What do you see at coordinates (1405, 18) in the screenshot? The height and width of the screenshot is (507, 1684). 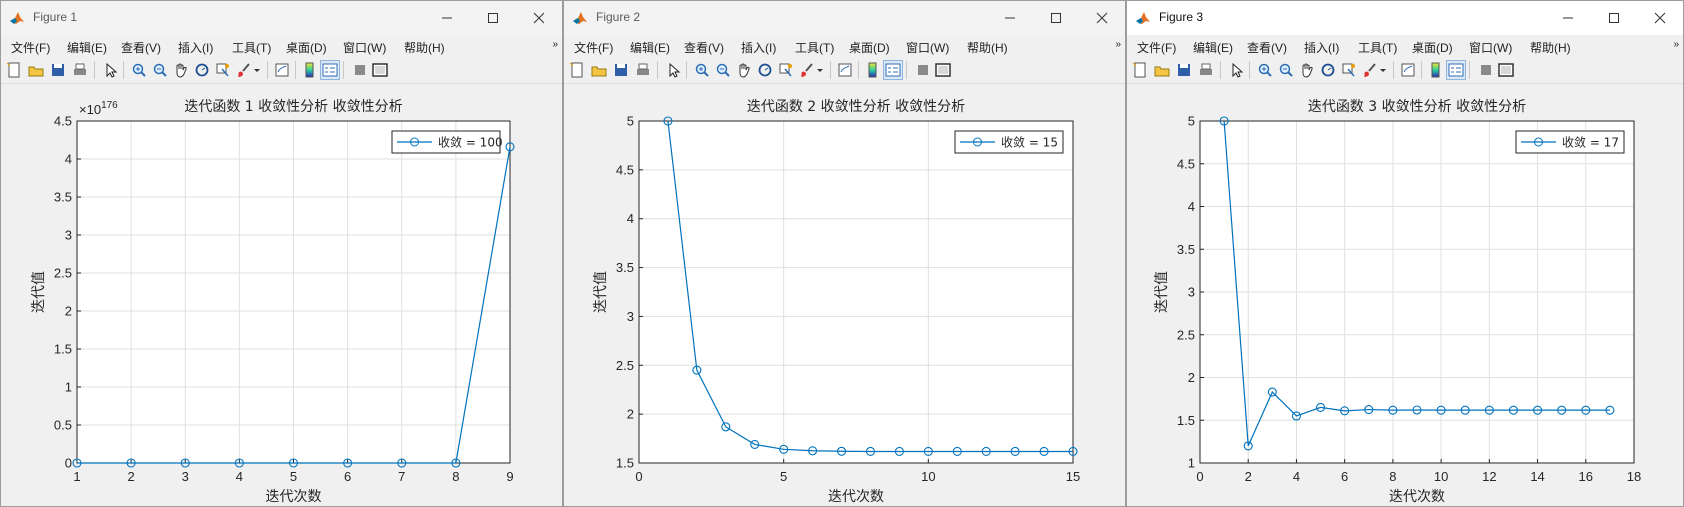 I see `title-bar: Figure 3` at bounding box center [1405, 18].